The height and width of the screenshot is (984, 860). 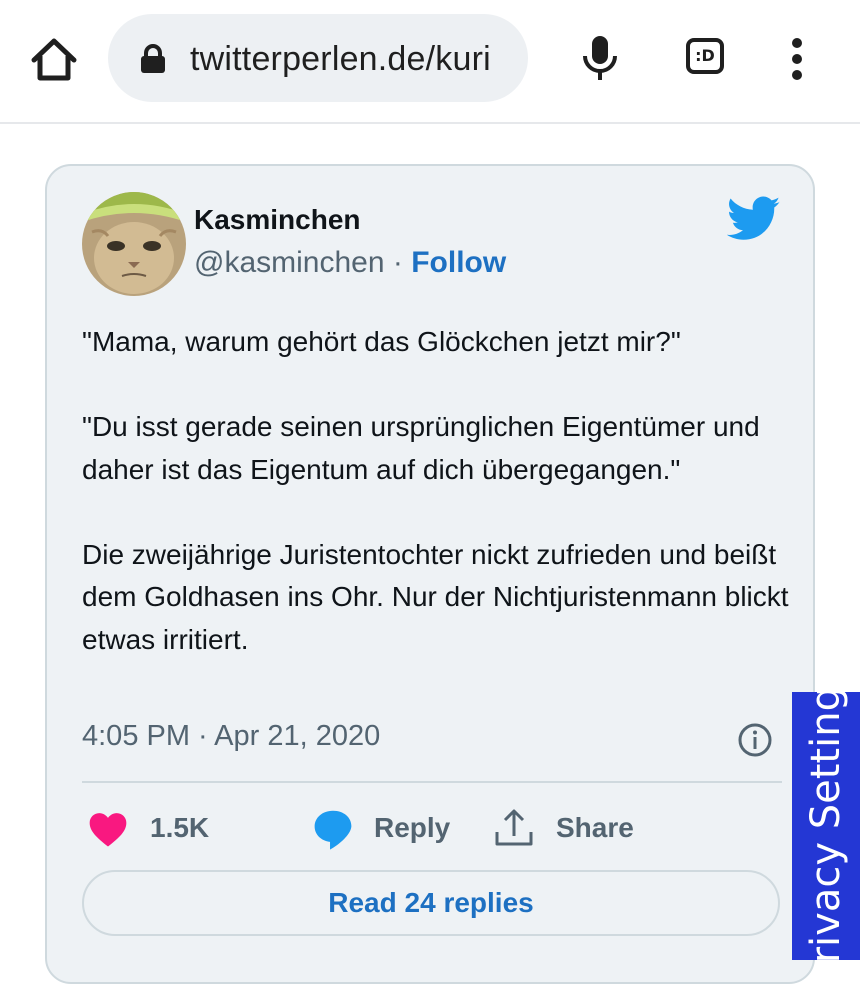 What do you see at coordinates (595, 827) in the screenshot?
I see `share-label: Share` at bounding box center [595, 827].